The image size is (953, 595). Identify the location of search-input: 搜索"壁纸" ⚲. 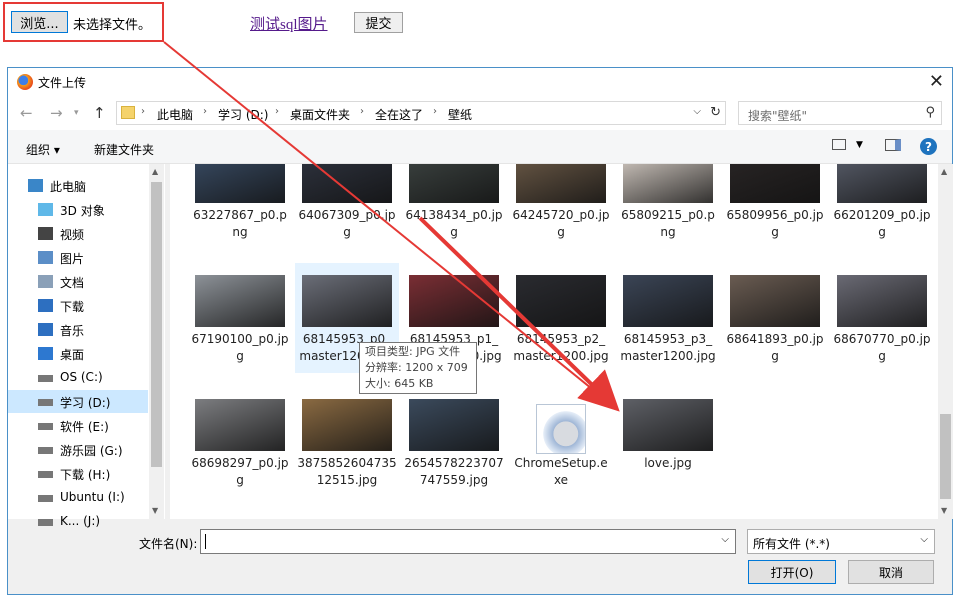
(840, 113).